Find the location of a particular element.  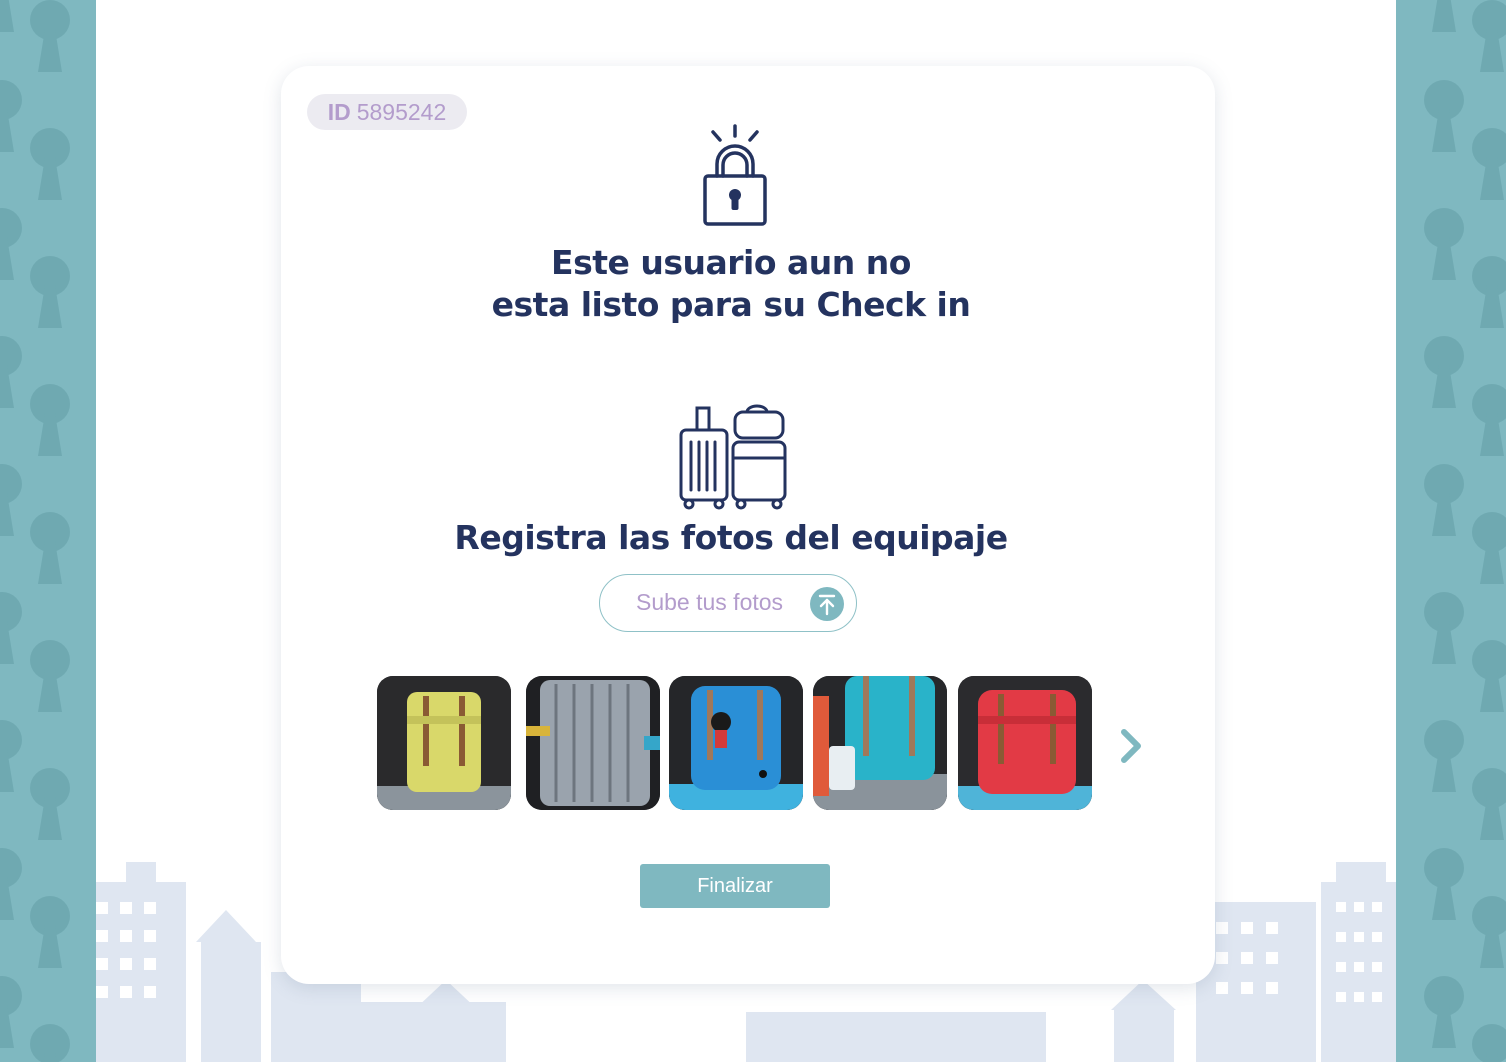

user-id-badge: ID 5895242 is located at coordinates (387, 112).